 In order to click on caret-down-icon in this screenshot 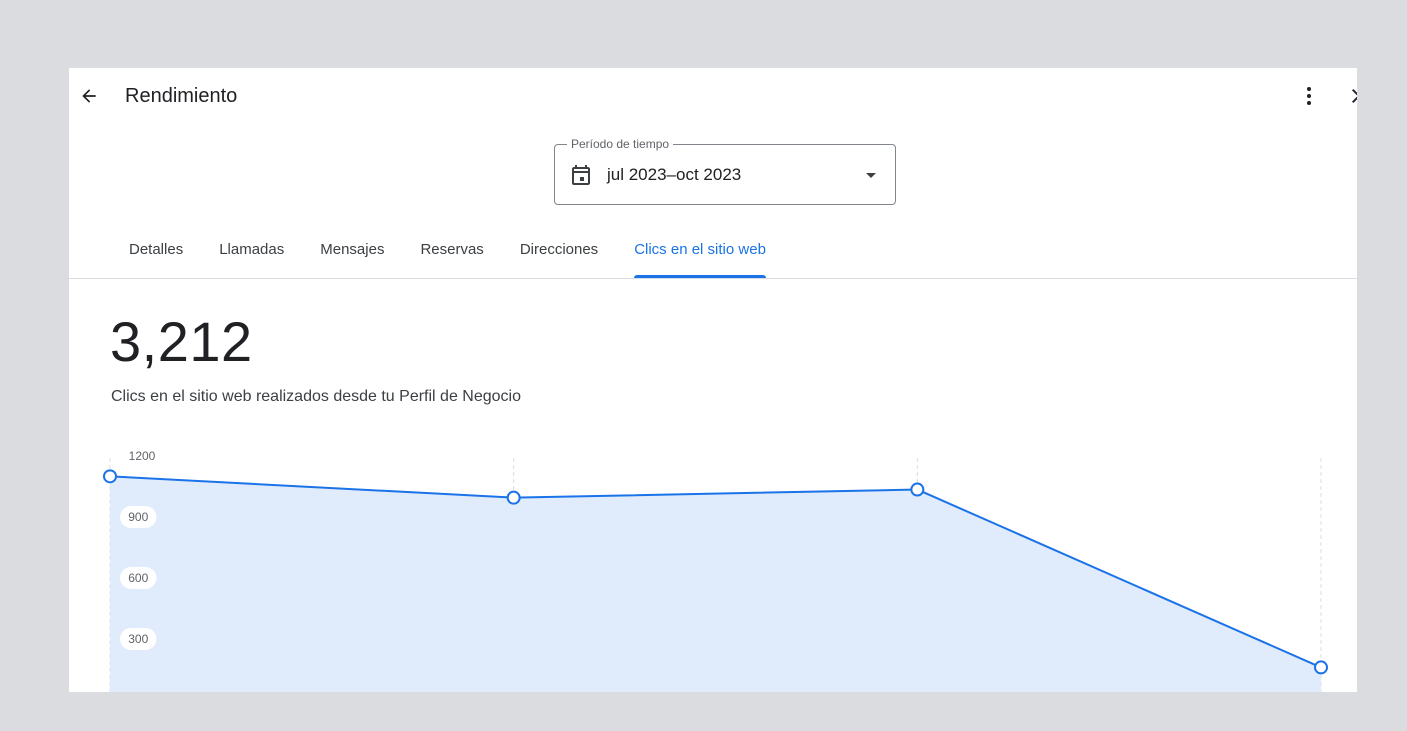, I will do `click(871, 175)`.